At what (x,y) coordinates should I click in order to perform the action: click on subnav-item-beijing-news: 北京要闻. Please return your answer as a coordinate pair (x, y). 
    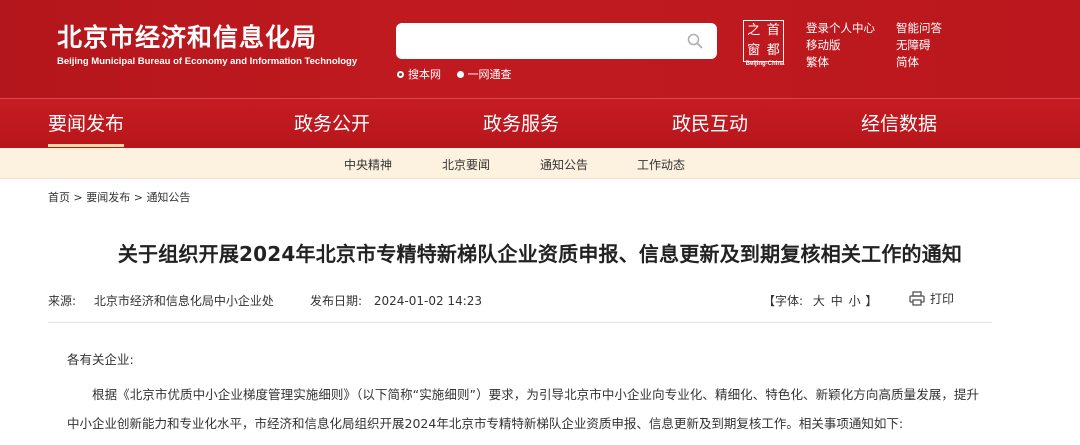
    Looking at the image, I should click on (466, 164).